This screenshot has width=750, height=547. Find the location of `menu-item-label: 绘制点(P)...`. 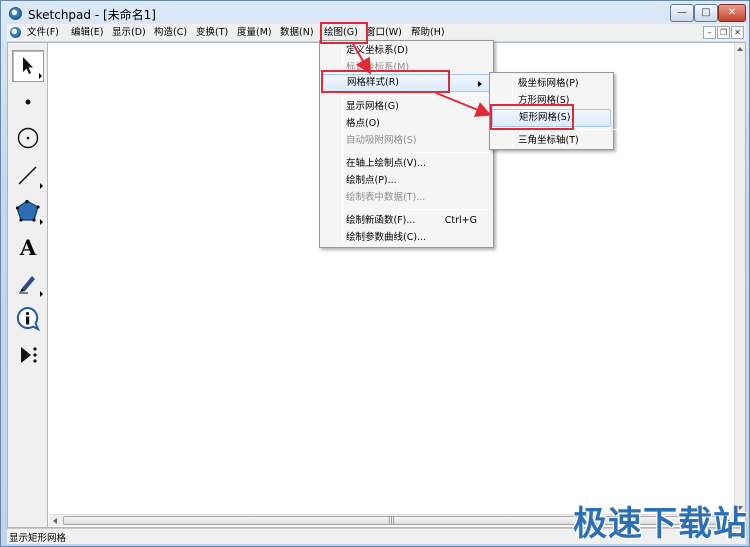

menu-item-label: 绘制点(P)... is located at coordinates (371, 180).